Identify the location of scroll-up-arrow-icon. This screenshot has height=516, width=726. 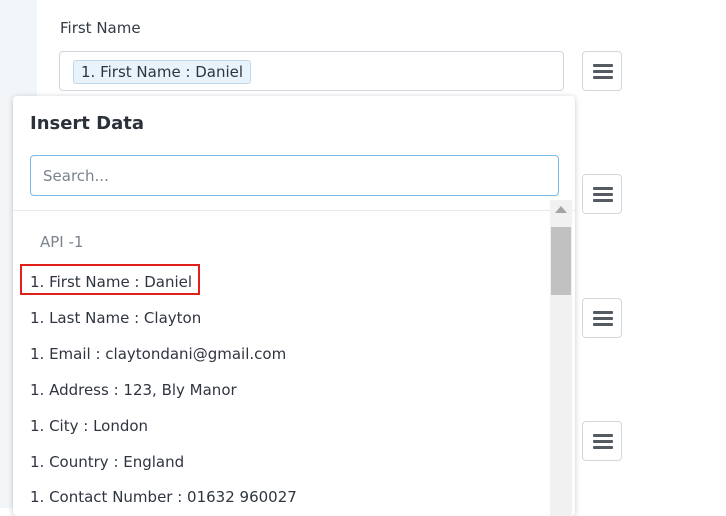
(561, 209).